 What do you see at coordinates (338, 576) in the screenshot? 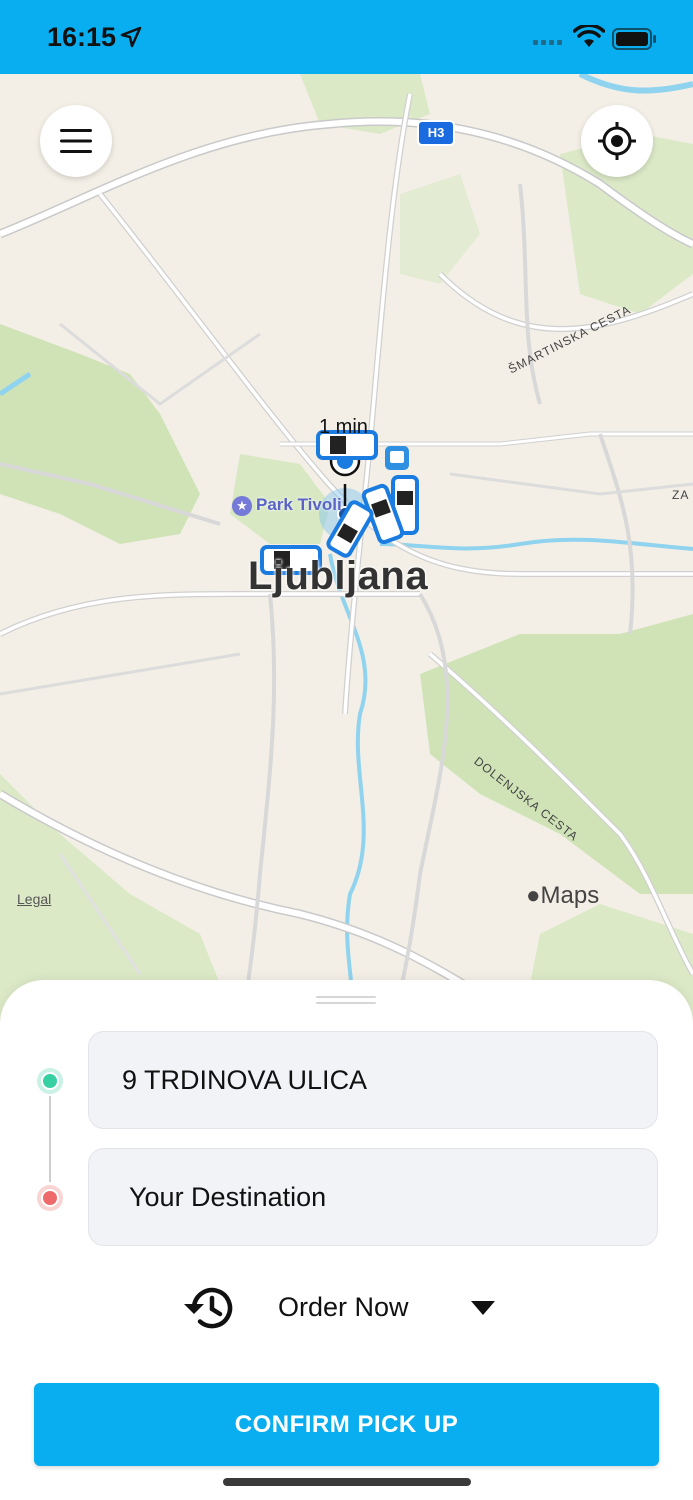
I see `city-label: Ljubljana` at bounding box center [338, 576].